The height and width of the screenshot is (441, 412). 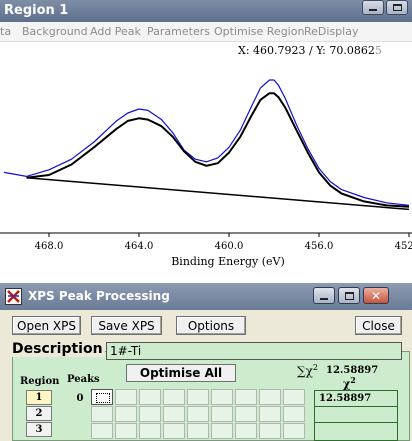 What do you see at coordinates (39, 429) in the screenshot?
I see `region-button-3: 3` at bounding box center [39, 429].